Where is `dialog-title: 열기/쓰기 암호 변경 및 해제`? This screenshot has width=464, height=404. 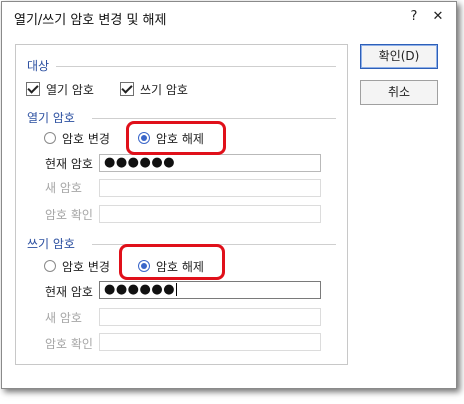 dialog-title: 열기/쓰기 암호 변경 및 해제 is located at coordinates (90, 20).